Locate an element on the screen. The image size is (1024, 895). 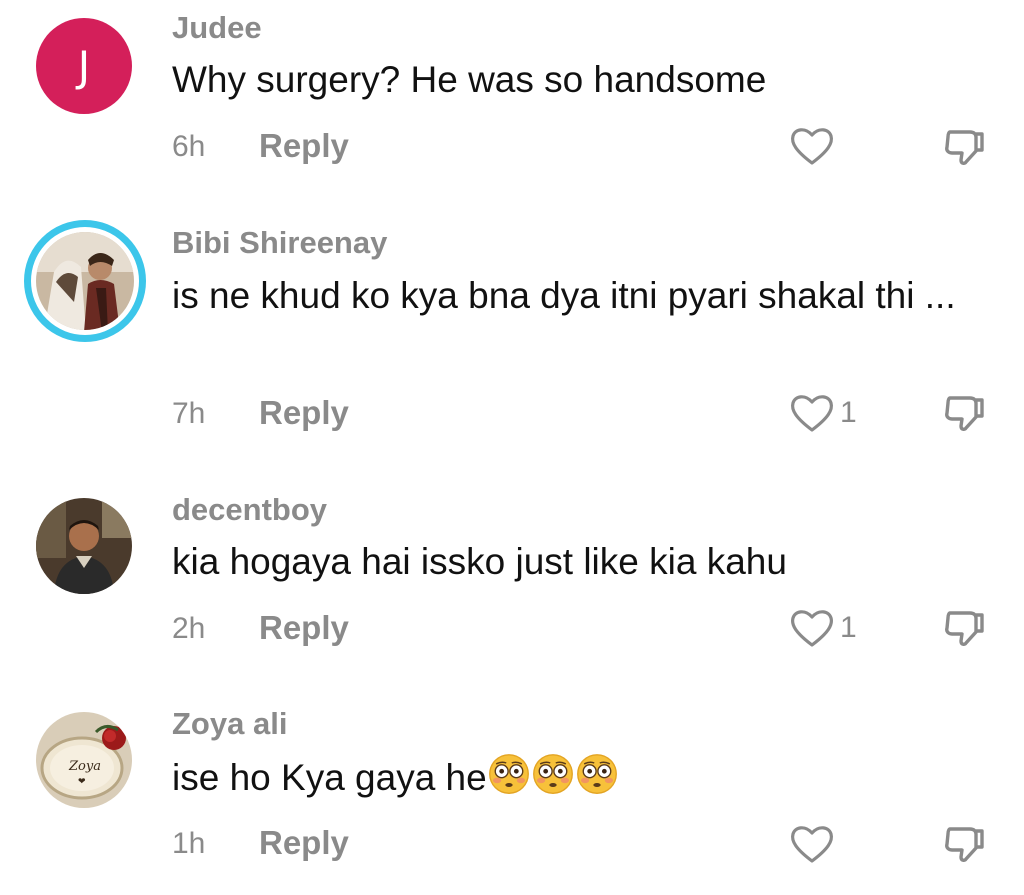
comment-text-body: ise ho Kya gaya he is located at coordinates (329, 777).